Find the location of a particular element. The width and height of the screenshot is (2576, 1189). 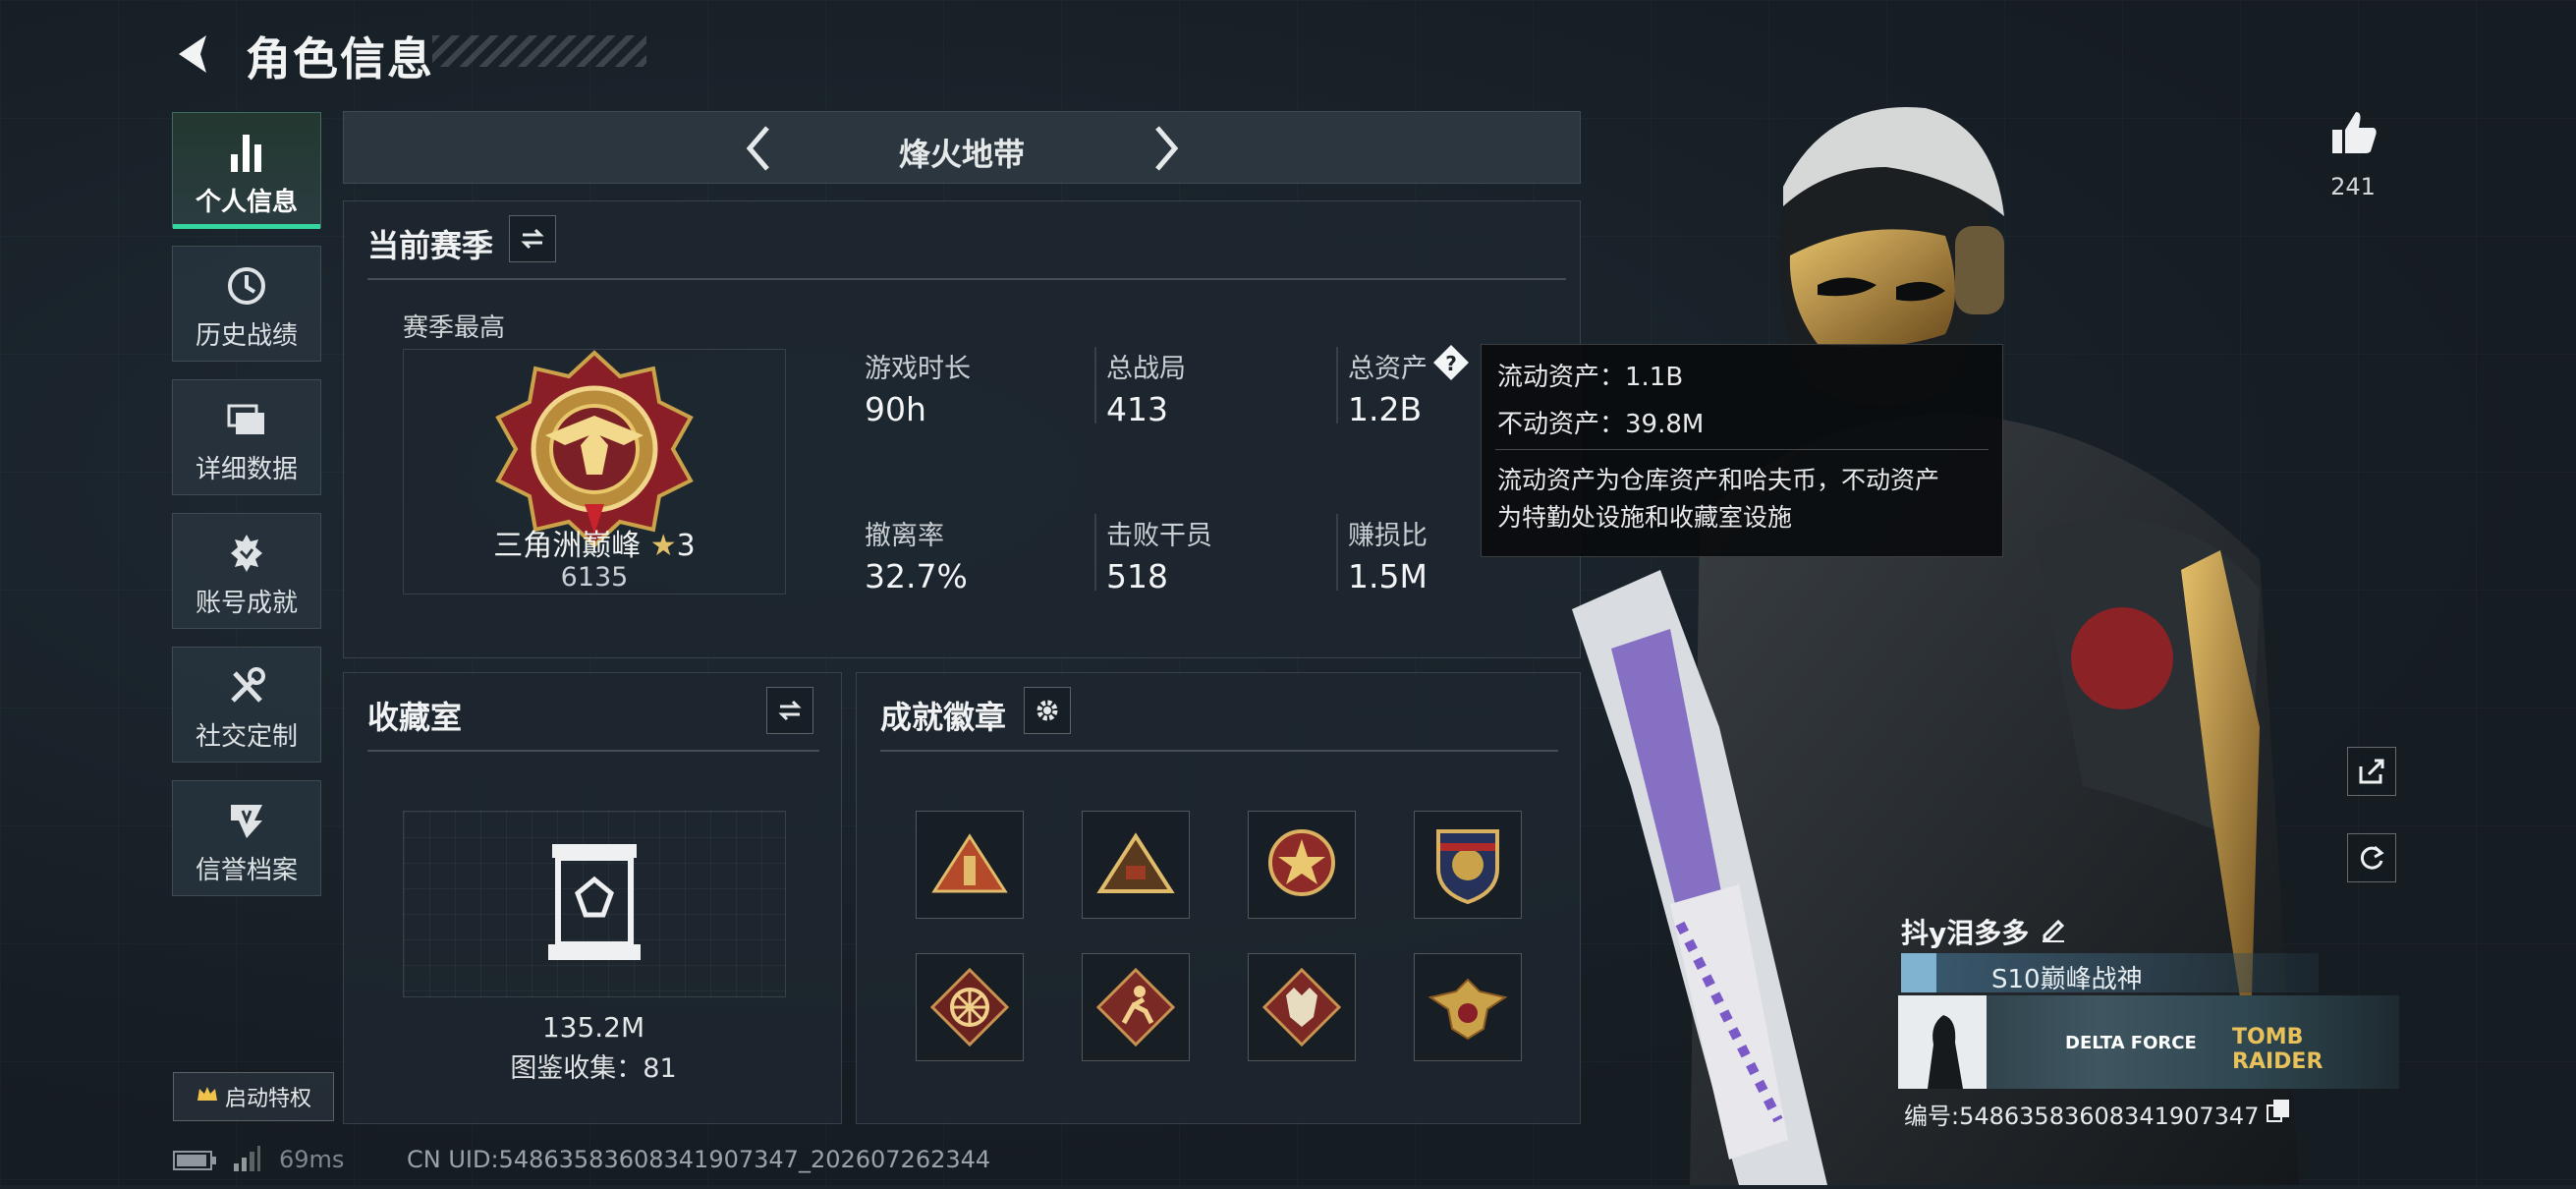

back-arrow-icon is located at coordinates (193, 54).